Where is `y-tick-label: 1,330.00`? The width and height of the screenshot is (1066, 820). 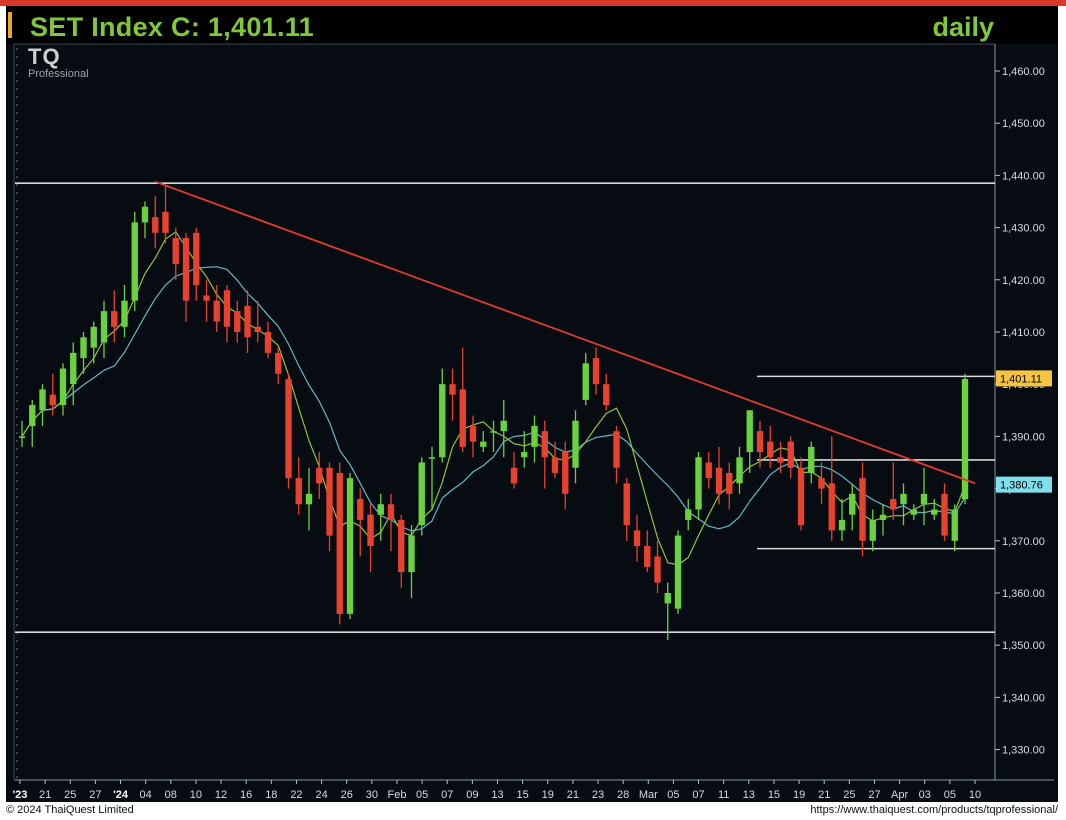 y-tick-label: 1,330.00 is located at coordinates (1023, 751).